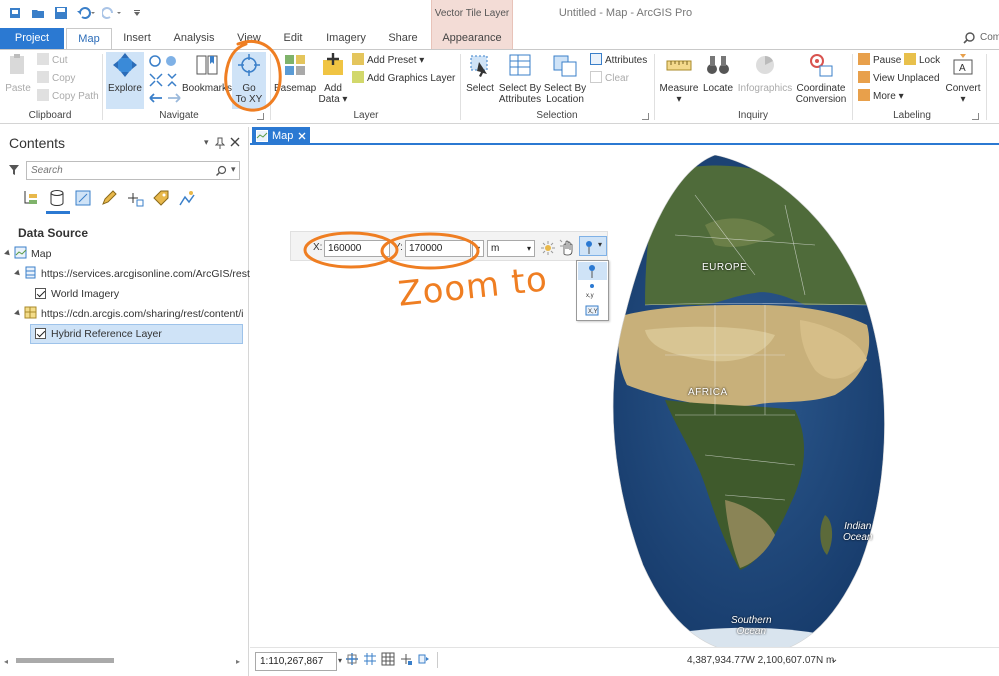 Image resolution: width=999 pixels, height=676 pixels. What do you see at coordinates (161, 198) in the screenshot?
I see `list-by-labeling-icon` at bounding box center [161, 198].